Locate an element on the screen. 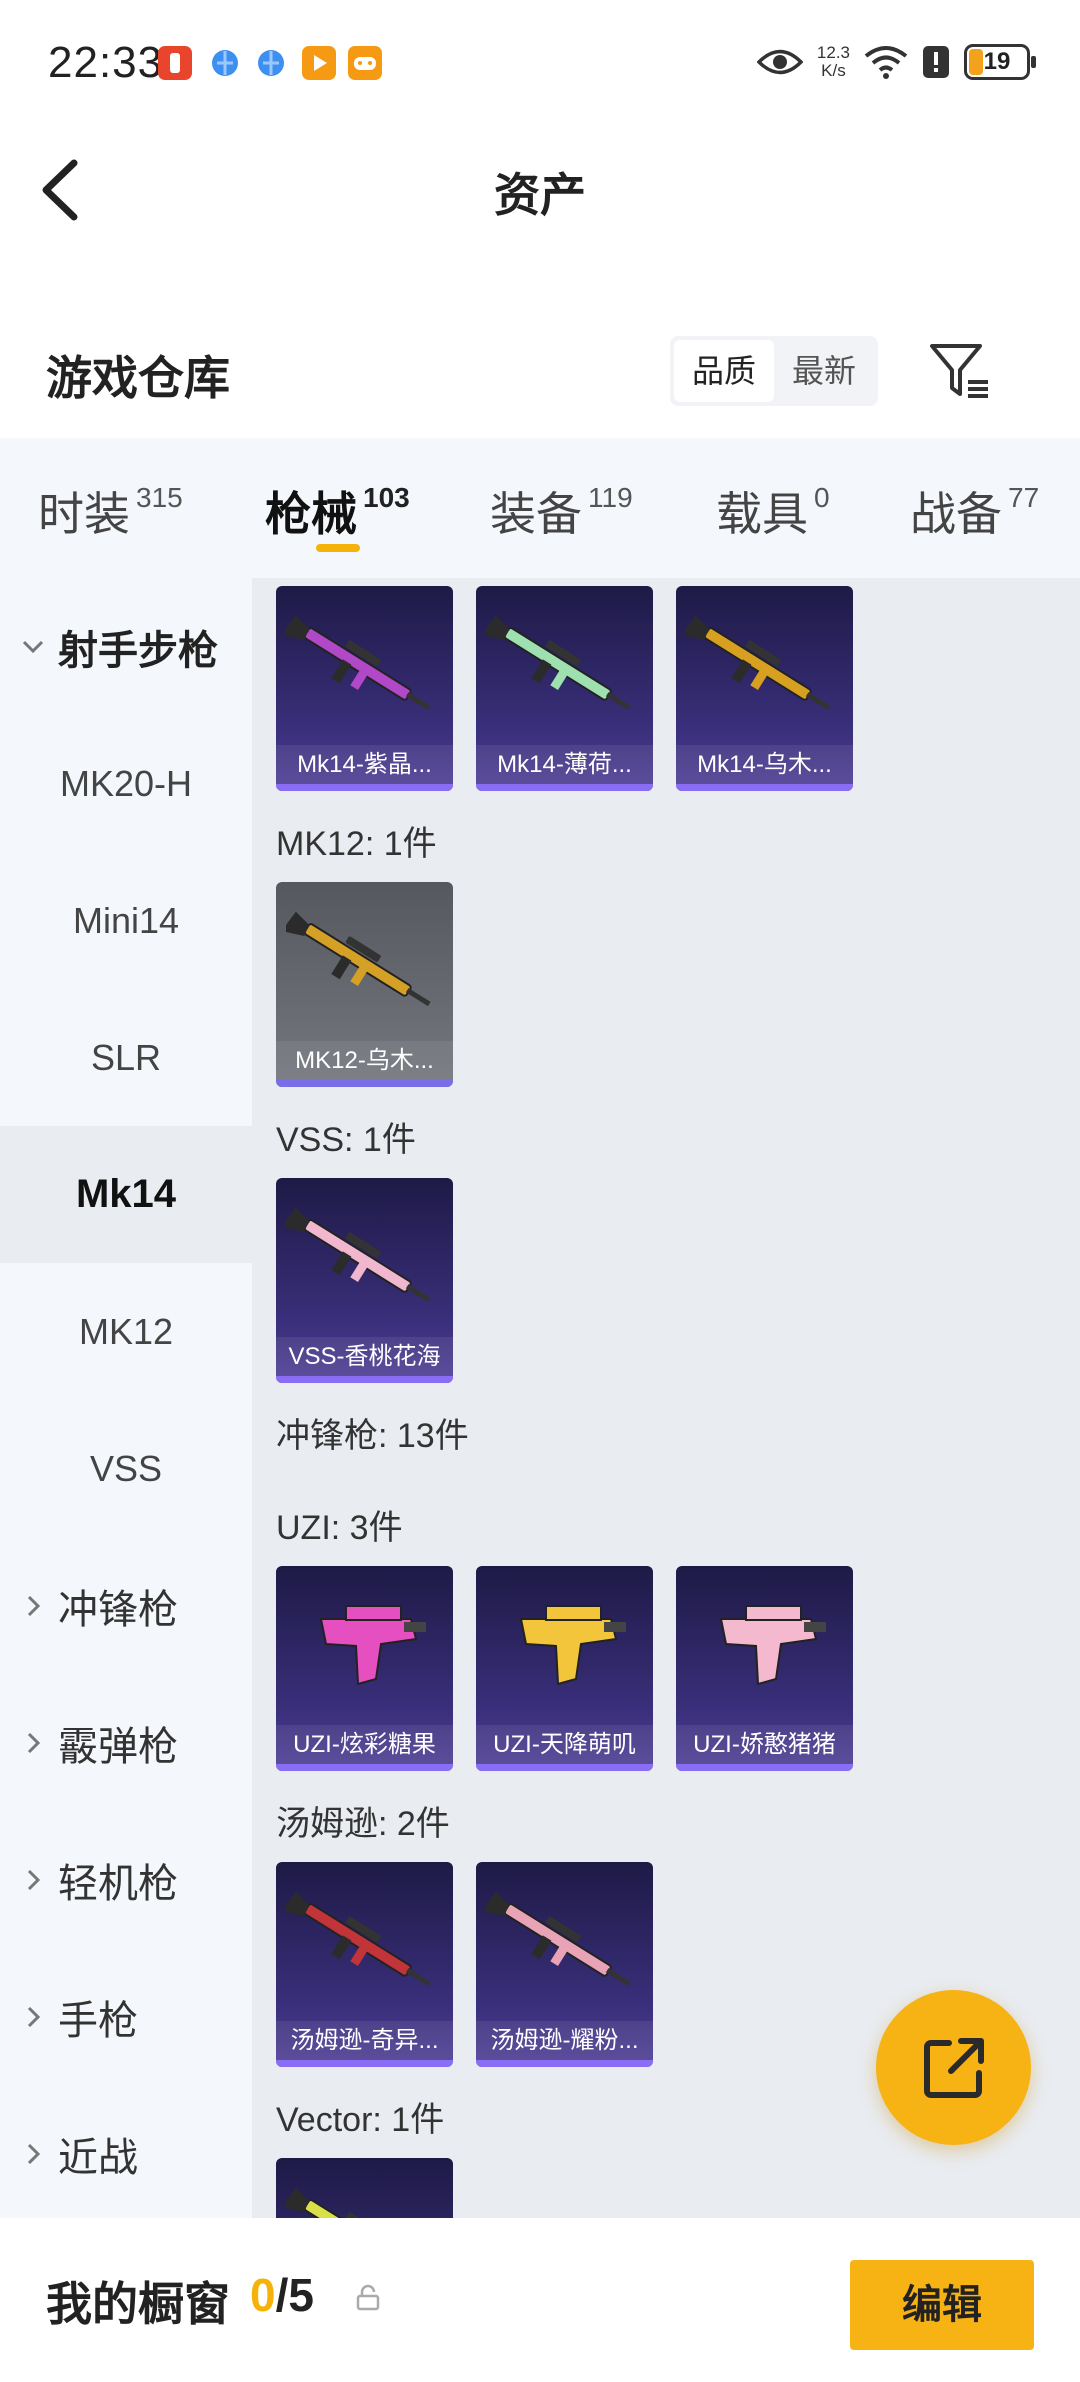 This screenshot has width=1080, height=2382. section-title-vss: VSS: 1件 is located at coordinates (346, 1140).